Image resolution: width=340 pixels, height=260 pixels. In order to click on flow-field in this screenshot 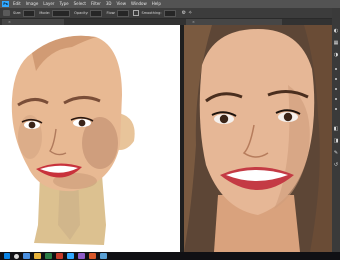, I will do `click(123, 13)`.